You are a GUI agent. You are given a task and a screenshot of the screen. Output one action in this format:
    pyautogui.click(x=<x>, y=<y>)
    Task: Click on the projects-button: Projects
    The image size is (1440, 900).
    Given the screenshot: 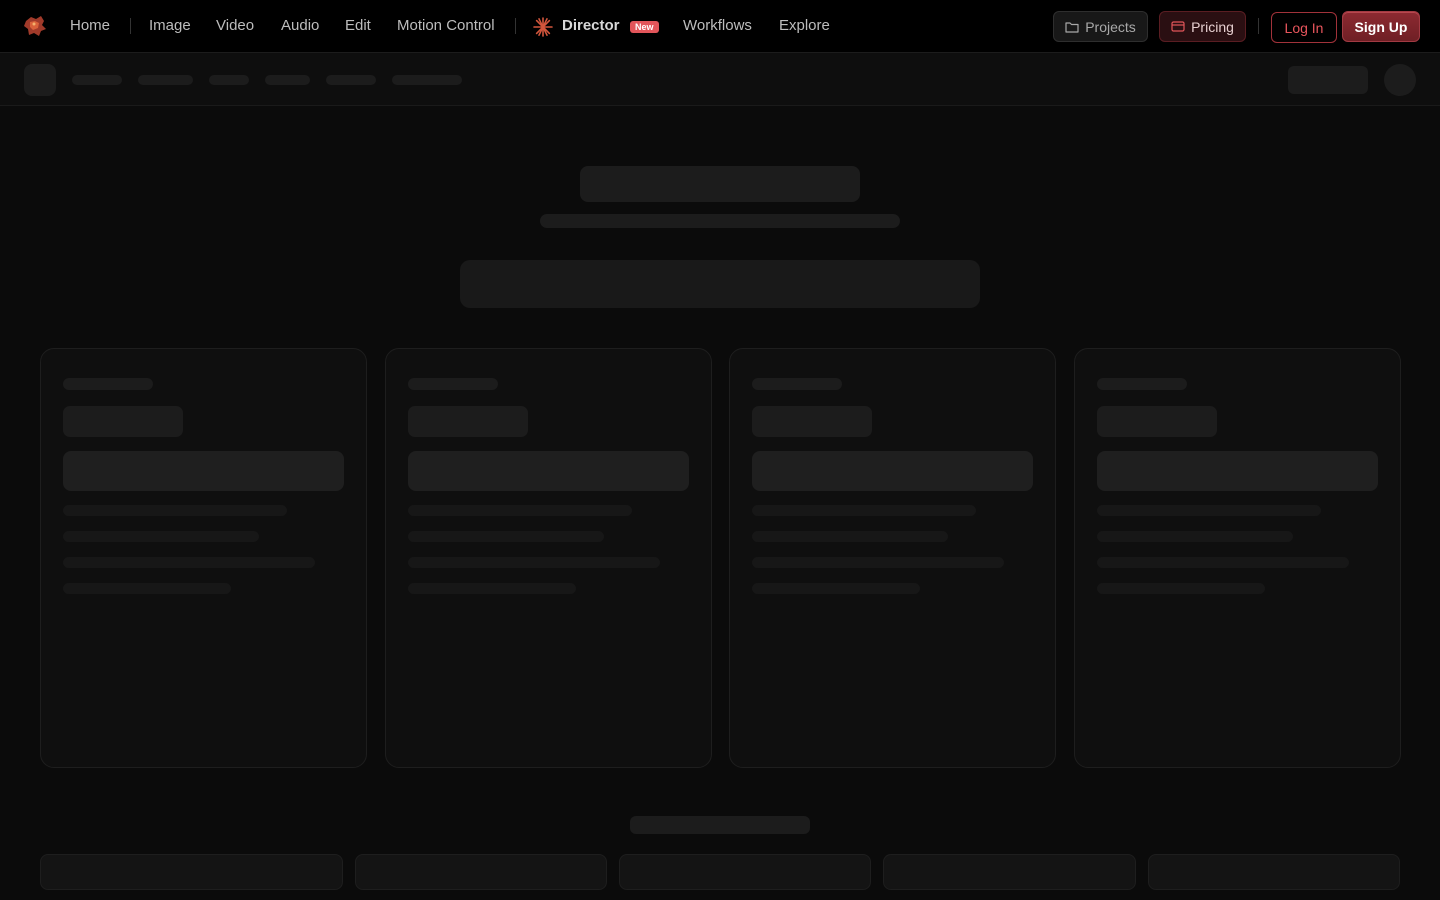 What is the action you would take?
    pyautogui.click(x=1100, y=26)
    